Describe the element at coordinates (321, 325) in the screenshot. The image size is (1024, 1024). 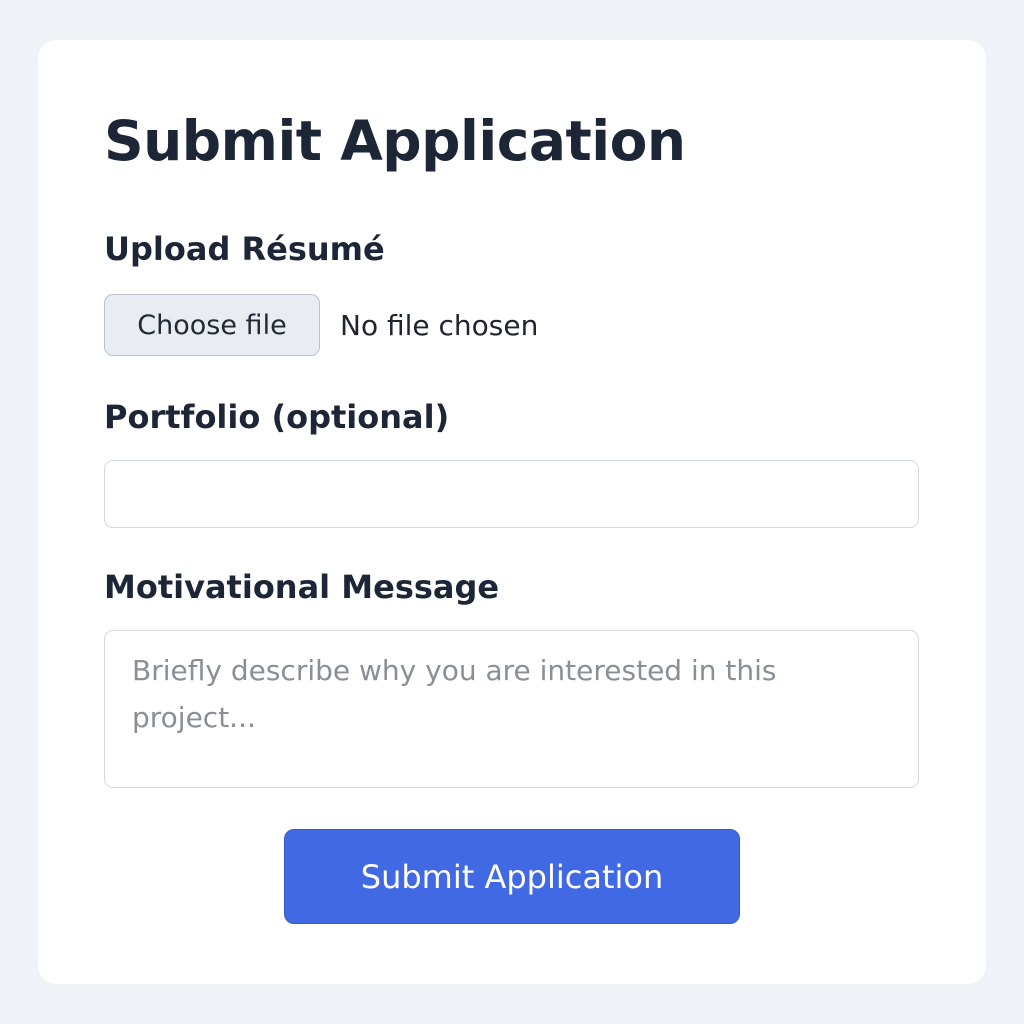
I see `resume-file-picker: Choose file No file chosen` at that location.